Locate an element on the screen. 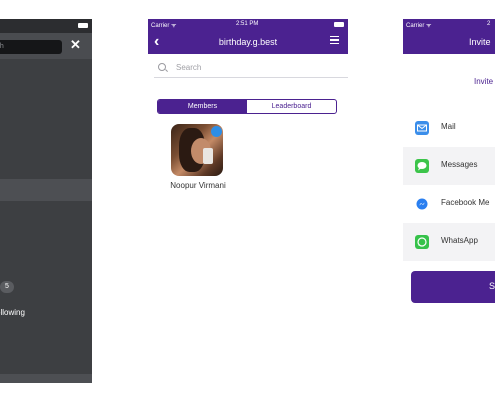 This screenshot has width=495, height=400. share-label-messages: Messages is located at coordinates (459, 164).